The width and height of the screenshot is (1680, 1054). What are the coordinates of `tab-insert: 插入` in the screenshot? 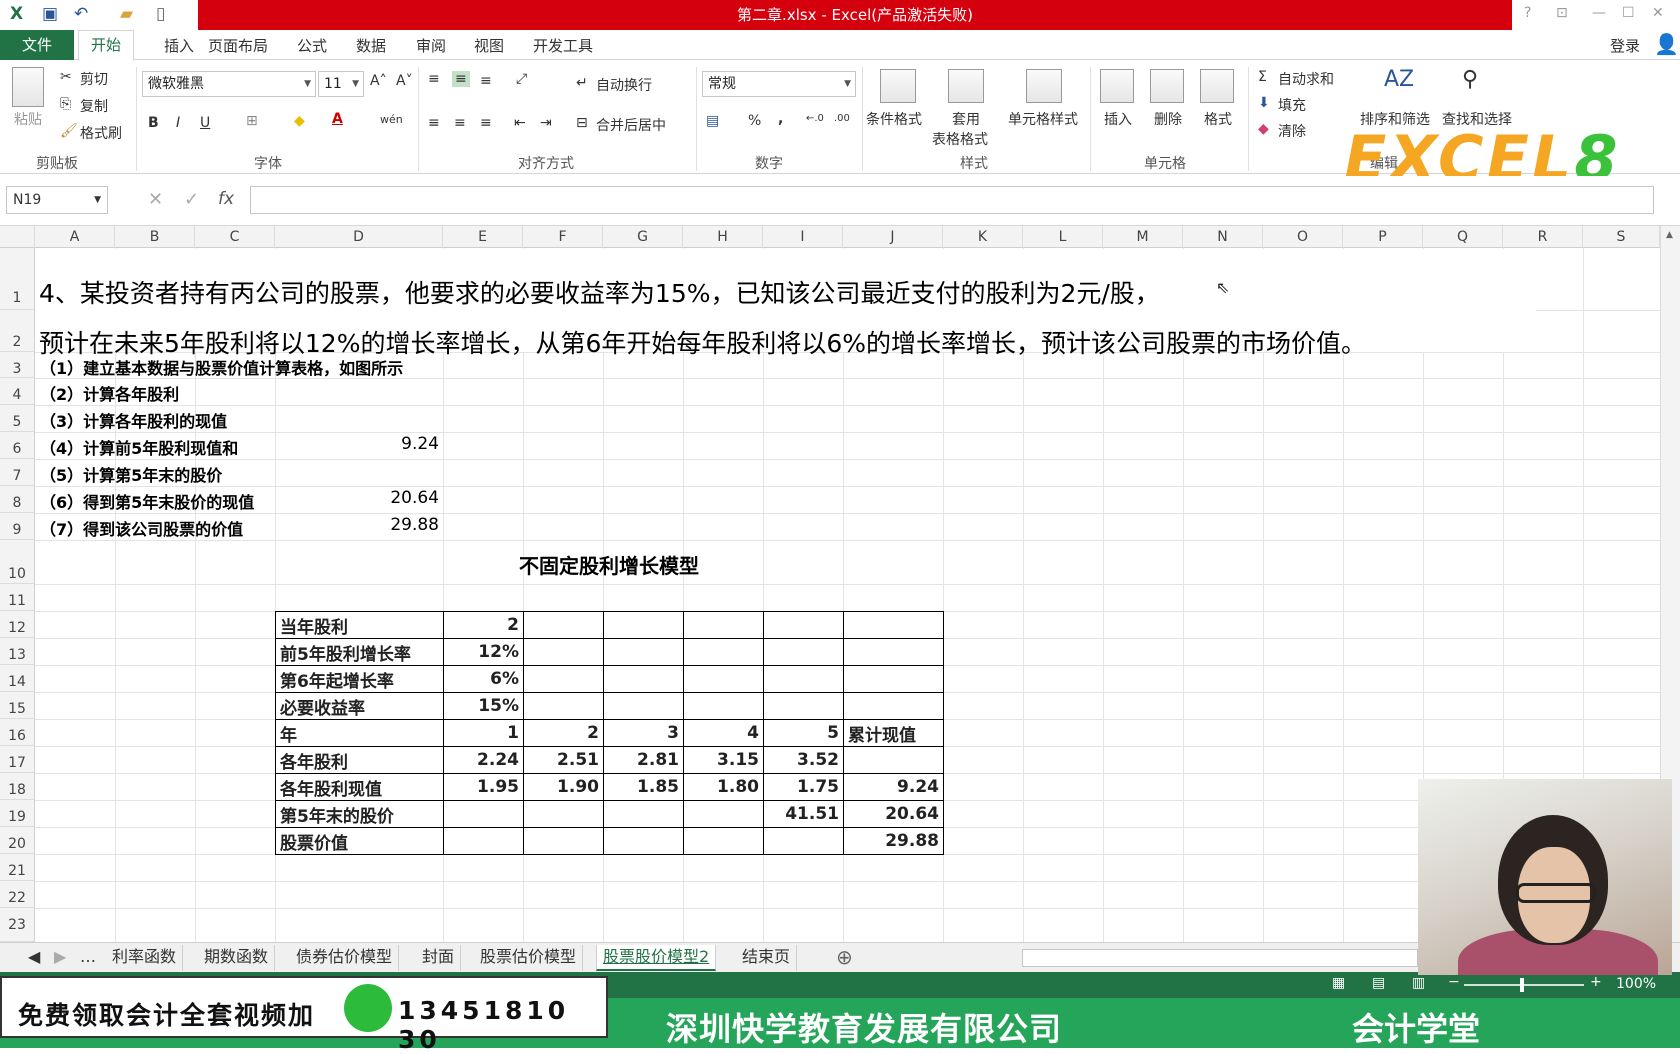 It's located at (179, 45).